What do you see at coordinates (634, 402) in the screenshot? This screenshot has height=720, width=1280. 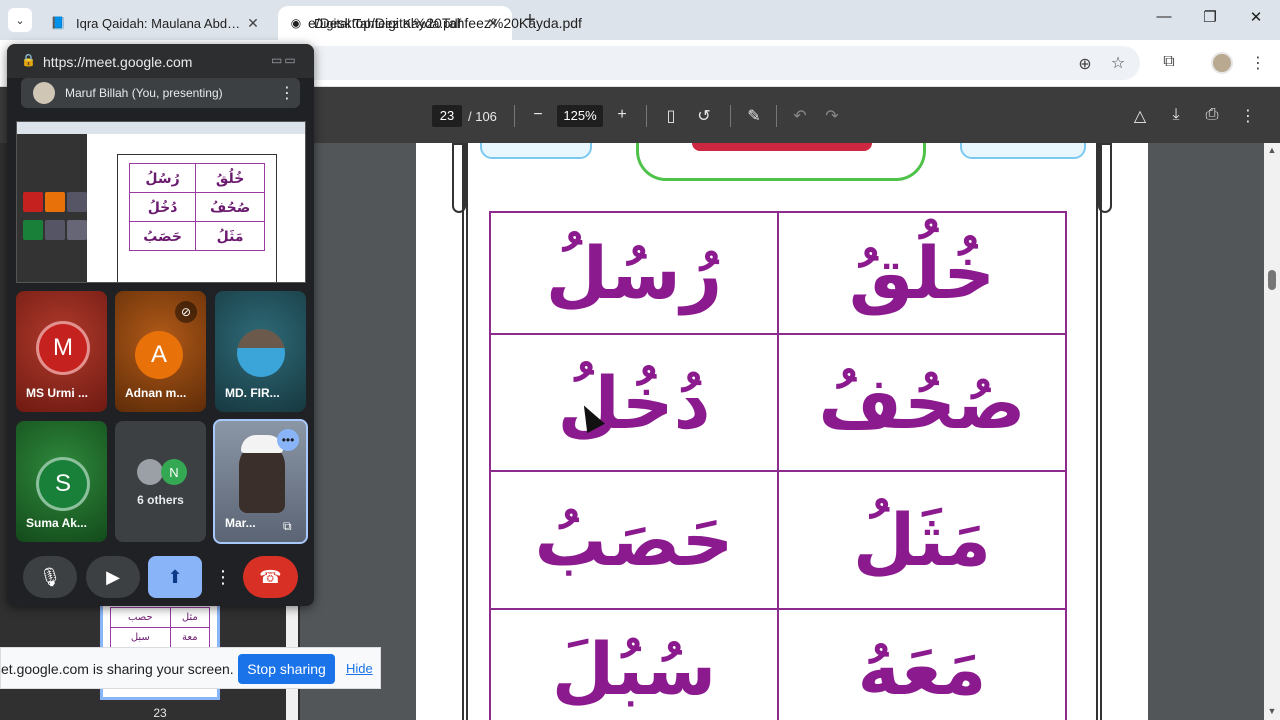 I see `arabic-word-cell: دُخُلُ` at bounding box center [634, 402].